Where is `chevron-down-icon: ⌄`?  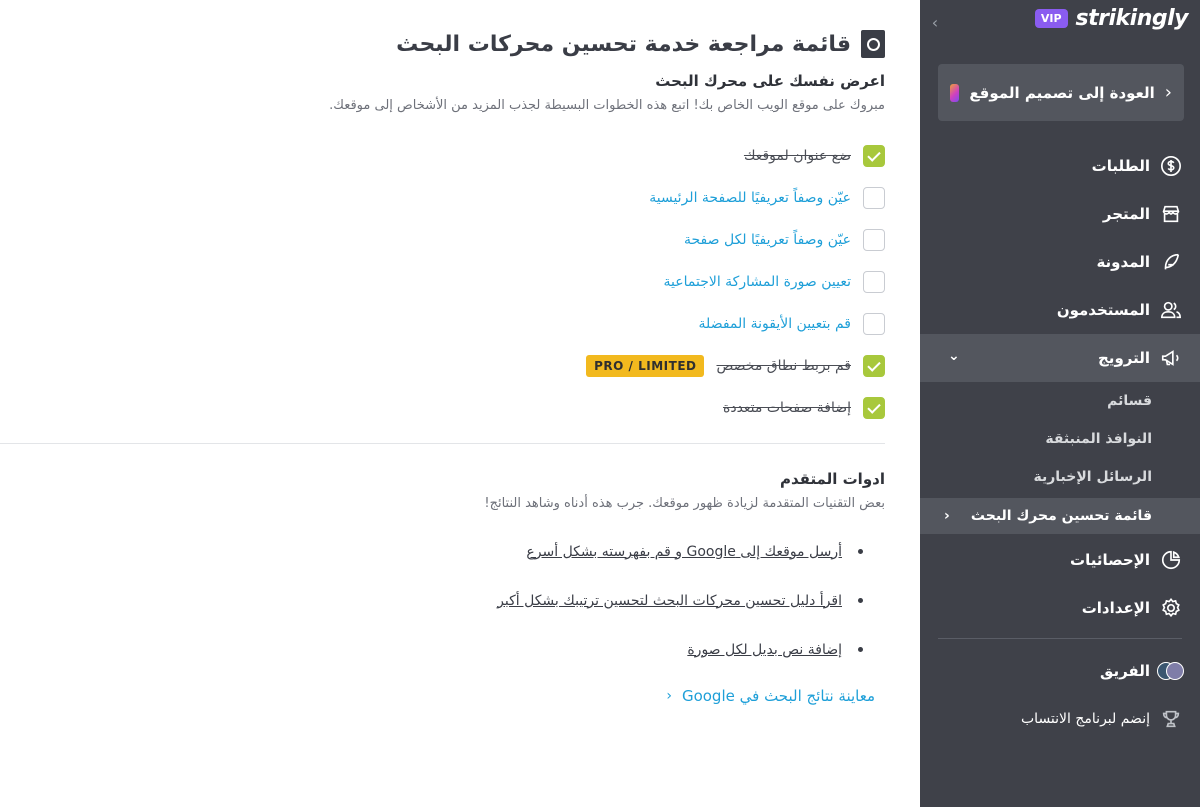 chevron-down-icon: ⌄ is located at coordinates (954, 356).